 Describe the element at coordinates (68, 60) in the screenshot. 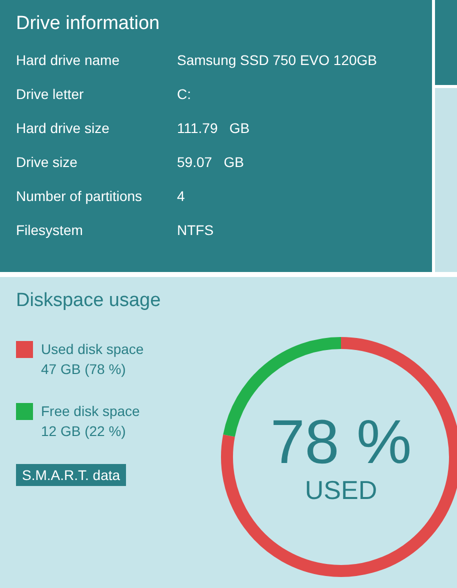

I see `field-label: Hard drive name` at that location.